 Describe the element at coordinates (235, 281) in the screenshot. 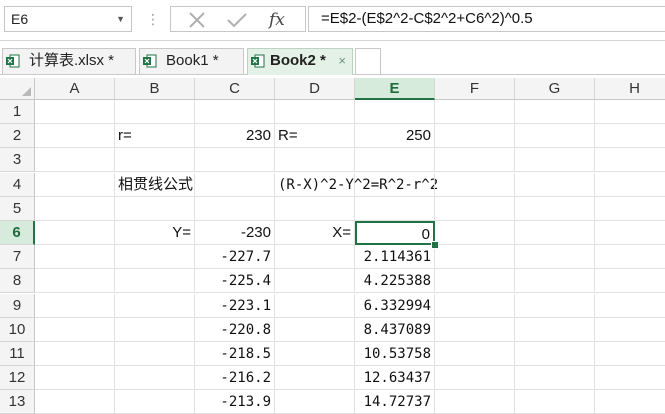

I see `cell-c8: -225.4` at that location.